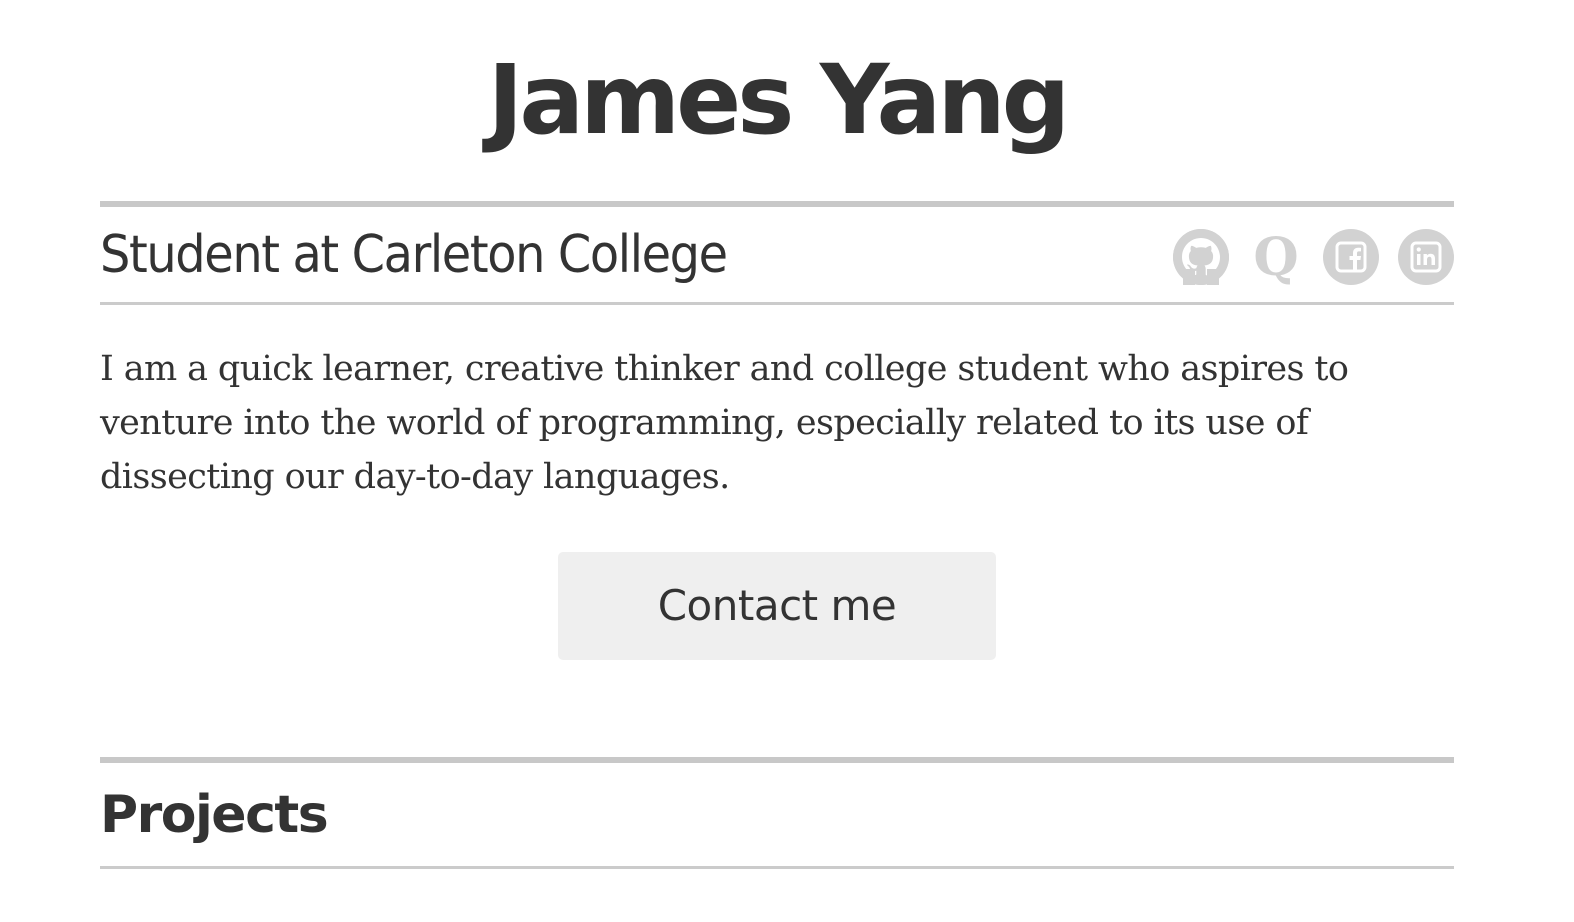 The width and height of the screenshot is (1574, 922). I want to click on facebook-link, so click(1351, 257).